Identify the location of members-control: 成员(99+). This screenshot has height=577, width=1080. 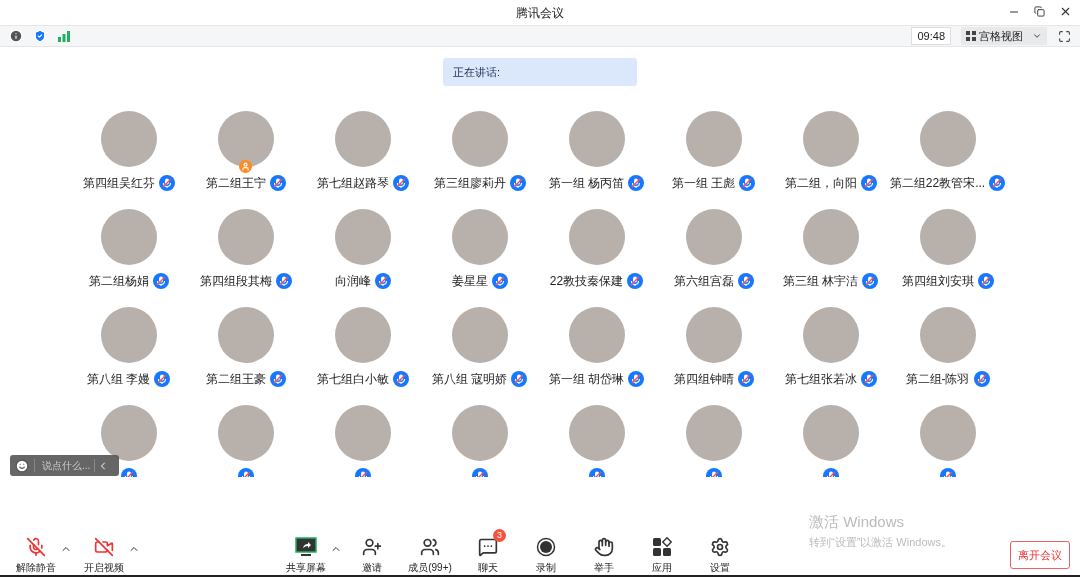
(430, 554).